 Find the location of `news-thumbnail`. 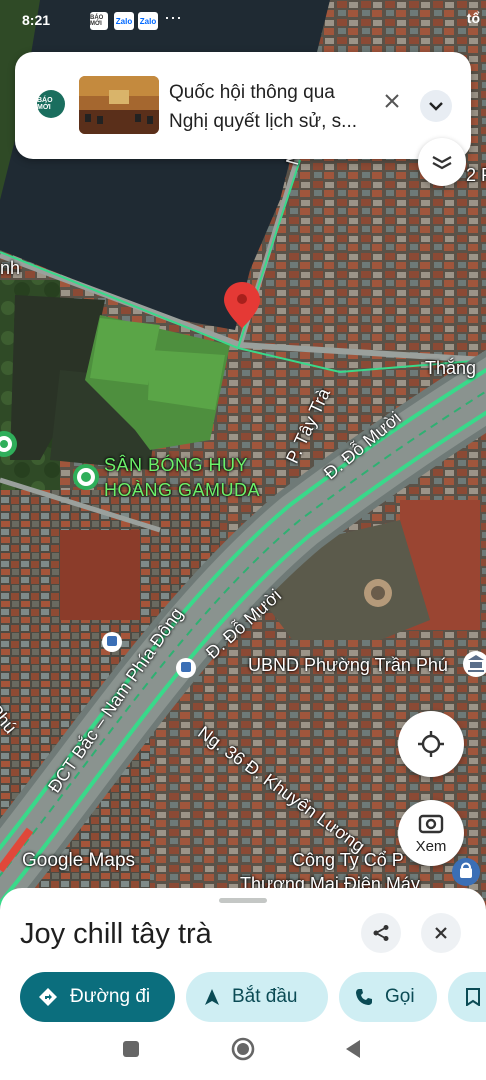

news-thumbnail is located at coordinates (119, 105).